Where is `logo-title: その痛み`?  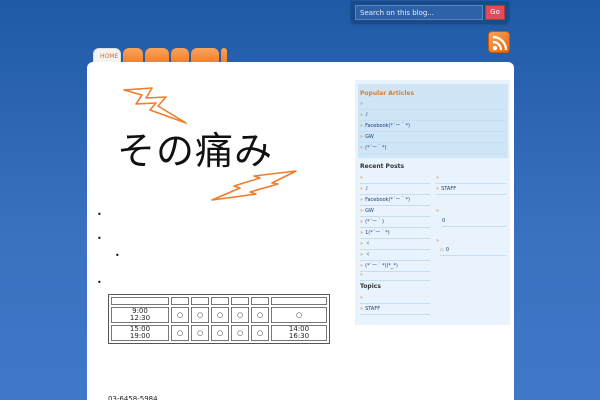
logo-title: その痛み is located at coordinates (195, 151).